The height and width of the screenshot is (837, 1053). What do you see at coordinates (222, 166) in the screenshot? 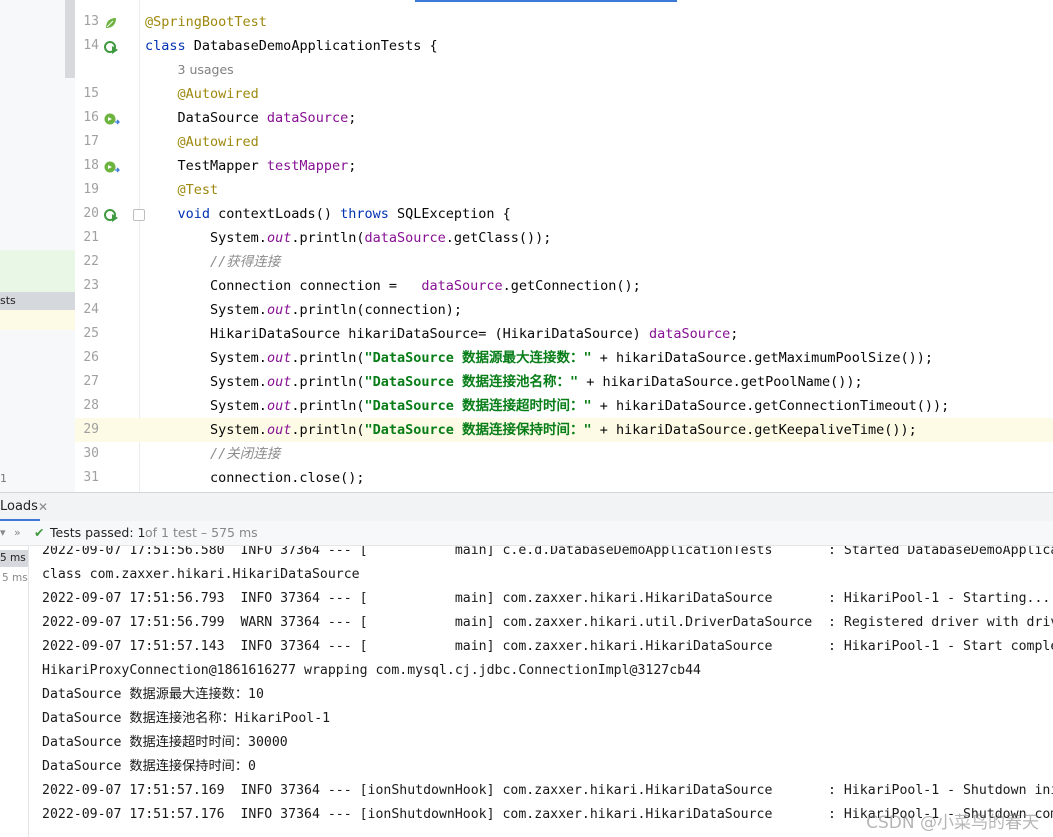
I see `code-token: TestMapper` at bounding box center [222, 166].